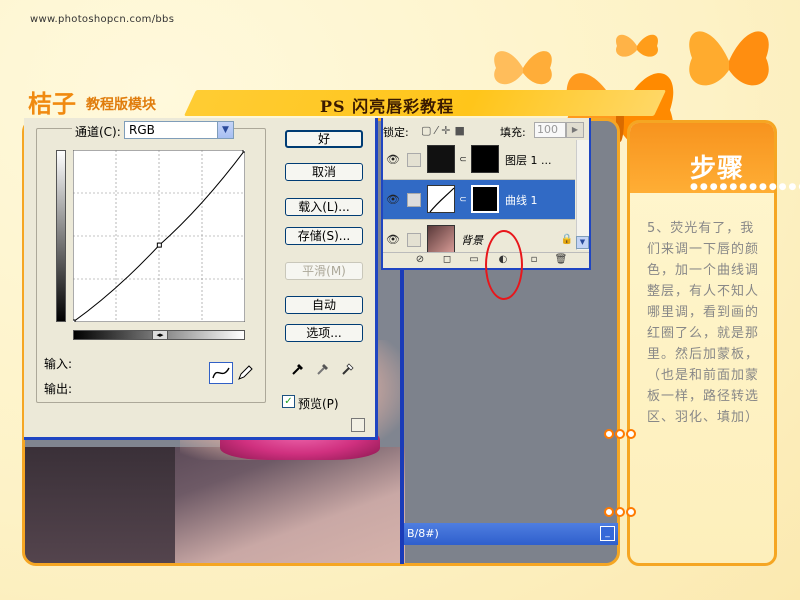  I want to click on preview-checkbox: ✓, so click(288, 401).